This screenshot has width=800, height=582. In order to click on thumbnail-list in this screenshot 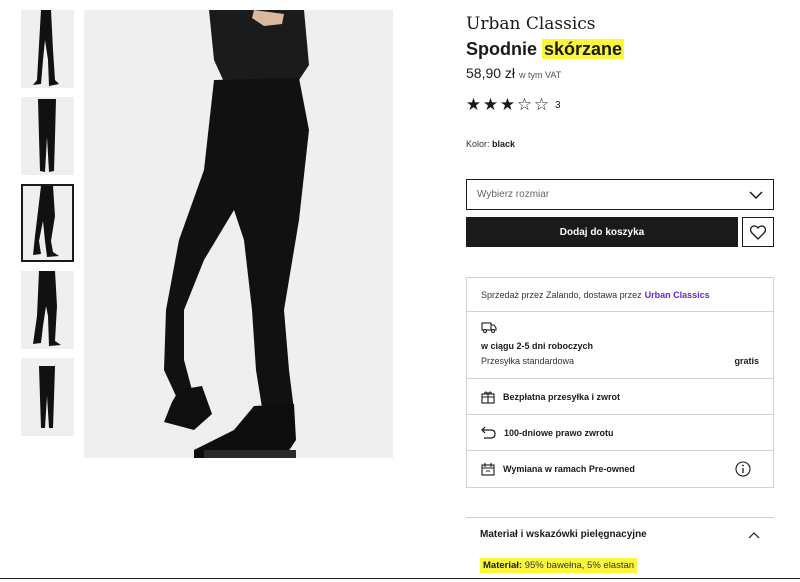, I will do `click(48, 227)`.